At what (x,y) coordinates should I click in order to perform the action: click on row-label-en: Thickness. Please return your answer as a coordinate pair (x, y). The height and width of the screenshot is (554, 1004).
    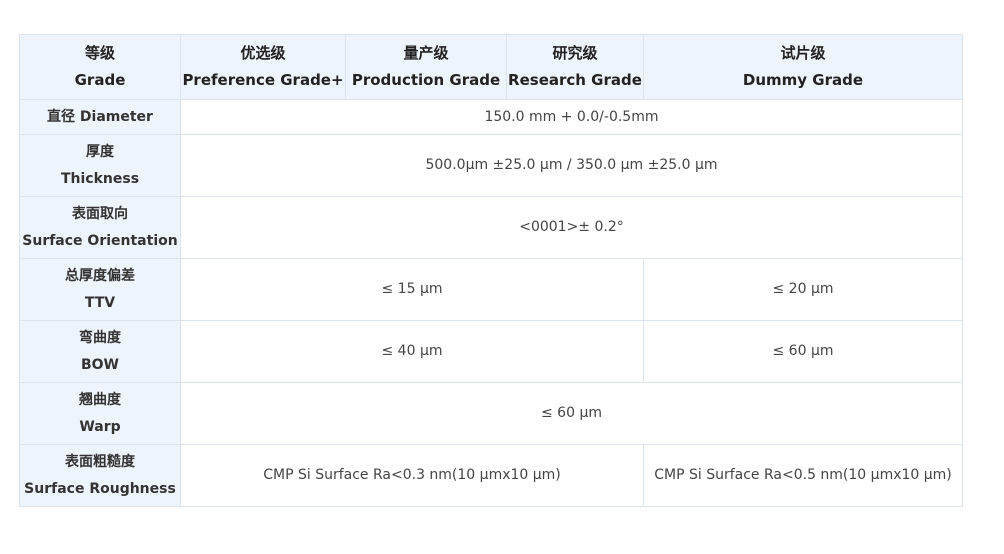
    Looking at the image, I should click on (100, 178).